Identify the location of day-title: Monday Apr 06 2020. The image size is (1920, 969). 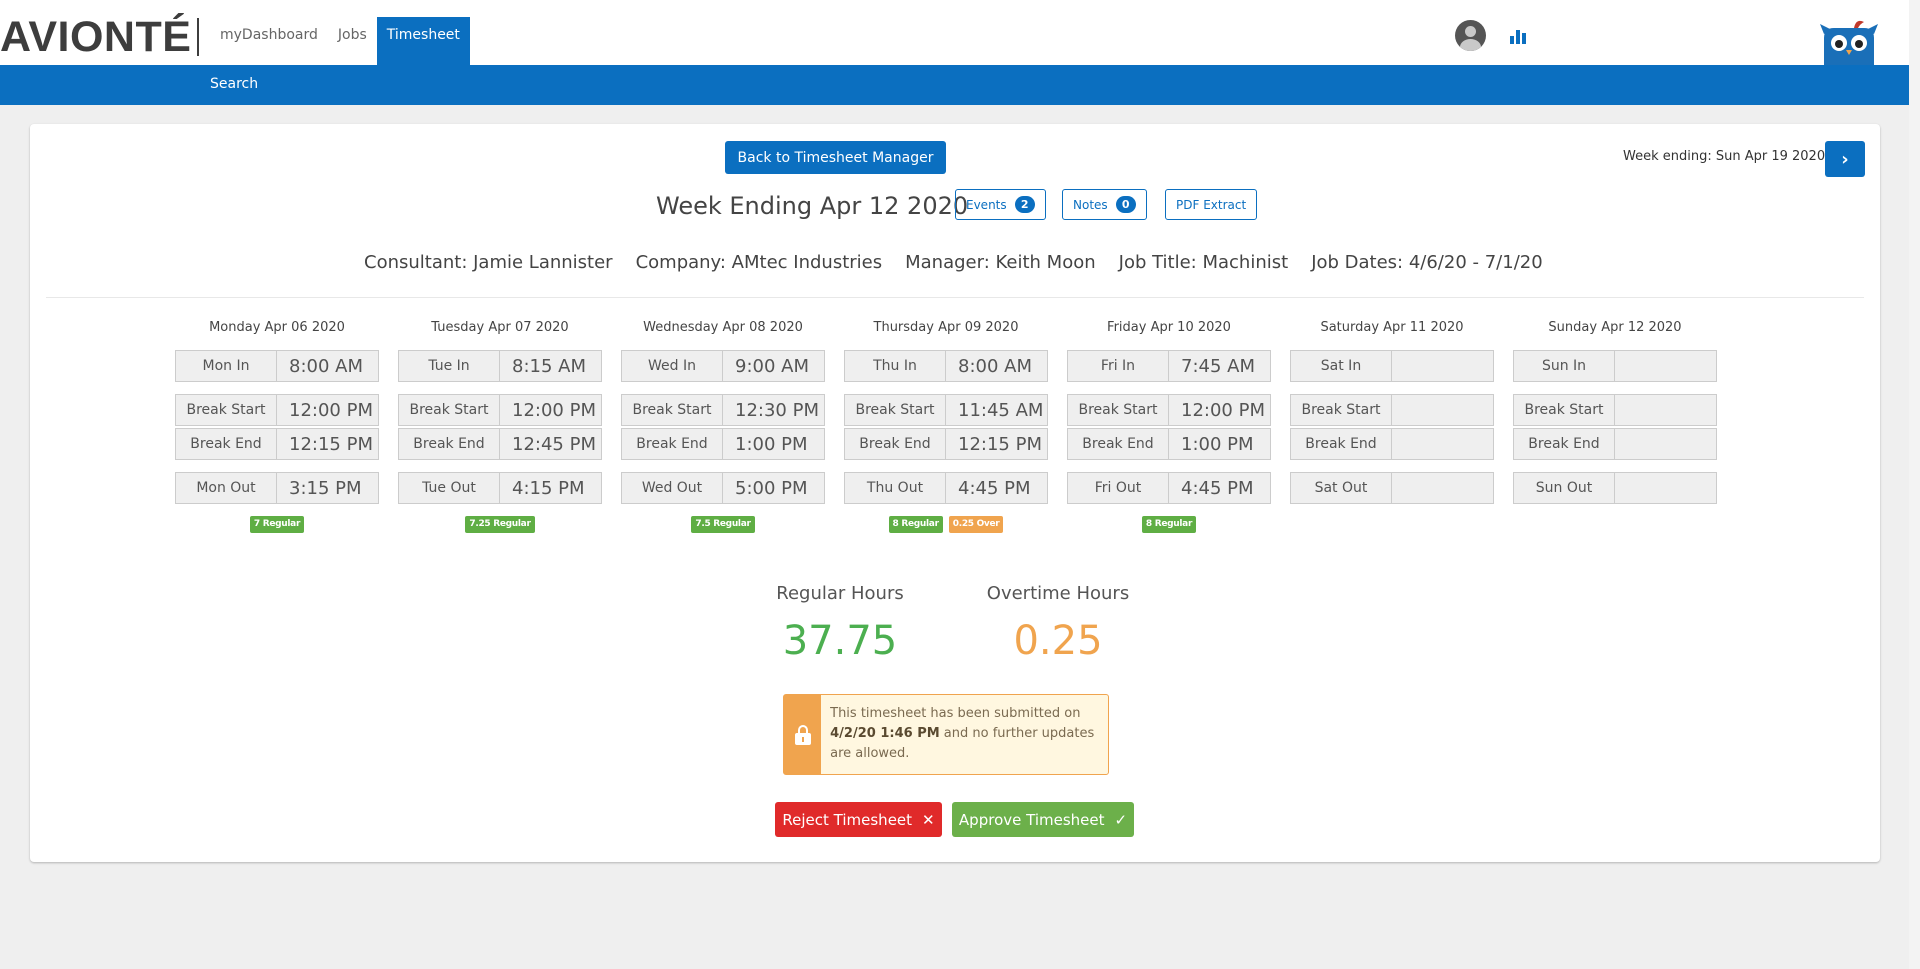
(277, 327).